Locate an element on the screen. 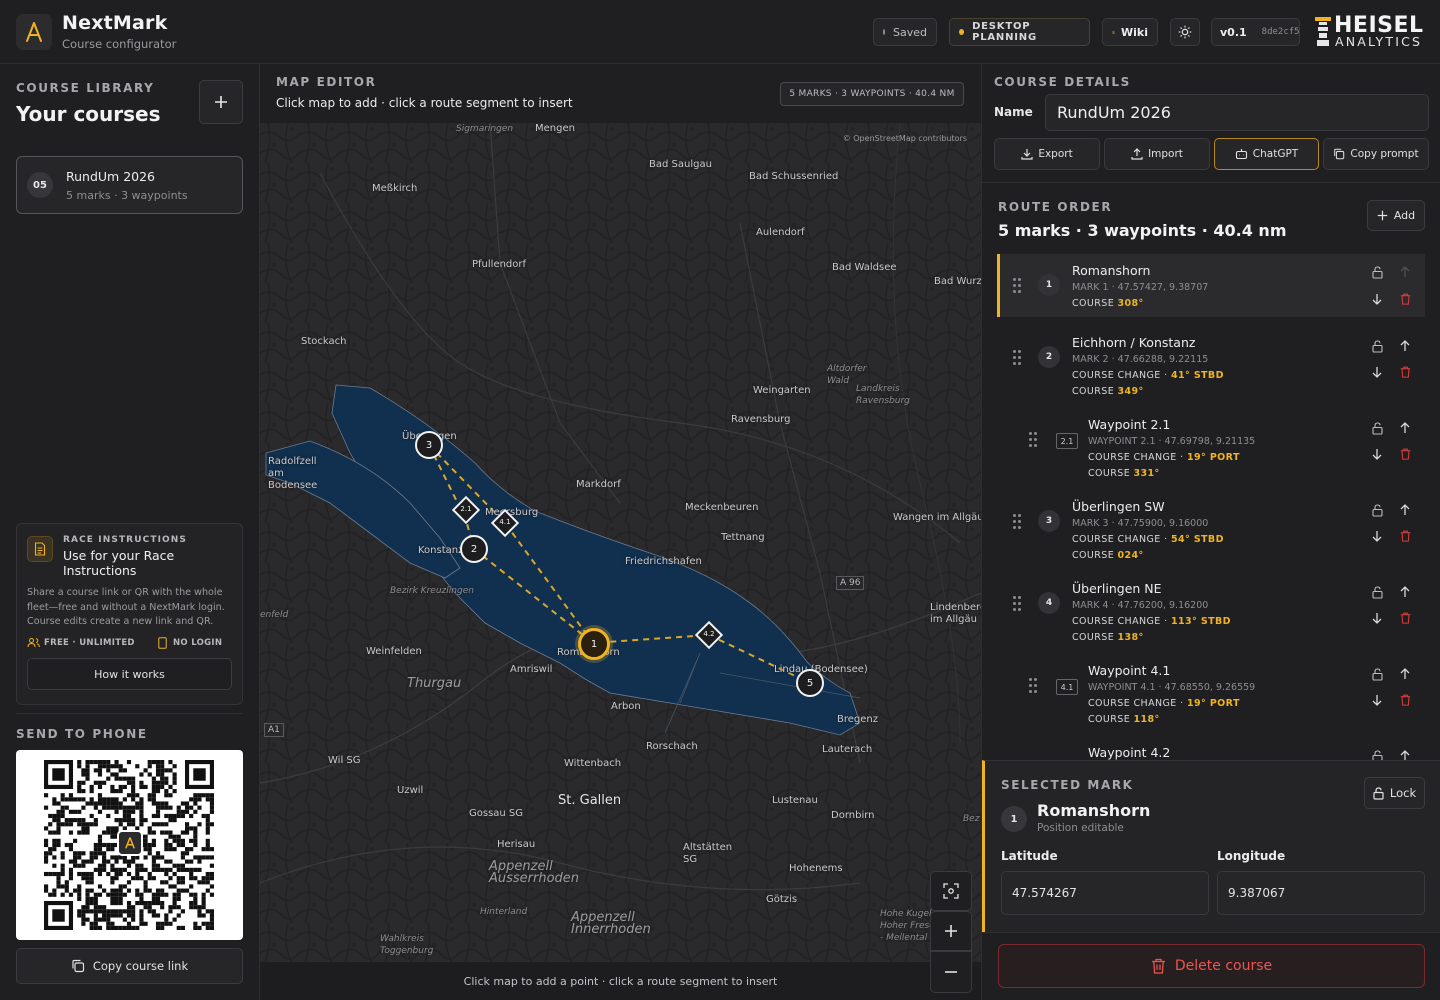 This screenshot has height=1000, width=1440. copy-course-link-button: Copy course link is located at coordinates (129, 966).